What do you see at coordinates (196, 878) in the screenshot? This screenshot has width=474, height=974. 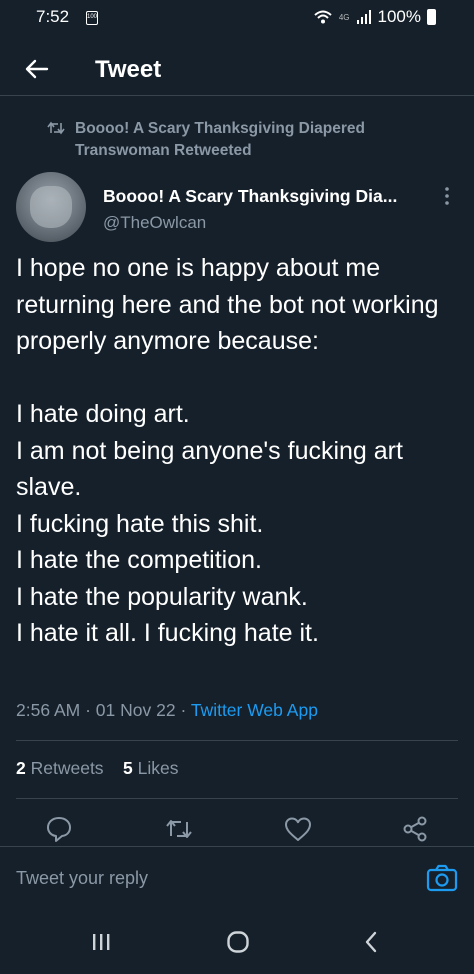 I see `reply-input` at bounding box center [196, 878].